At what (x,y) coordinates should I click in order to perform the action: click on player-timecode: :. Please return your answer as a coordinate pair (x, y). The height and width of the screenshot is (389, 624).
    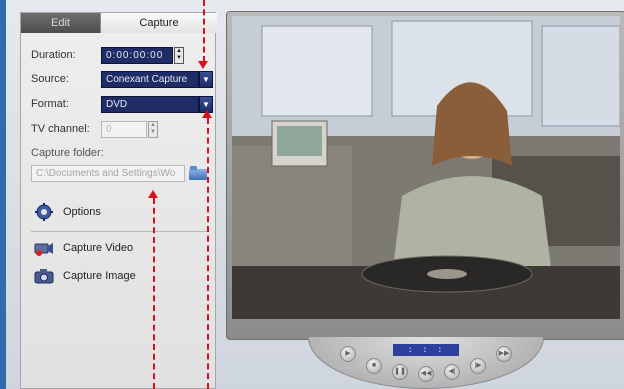
    Looking at the image, I should click on (426, 350).